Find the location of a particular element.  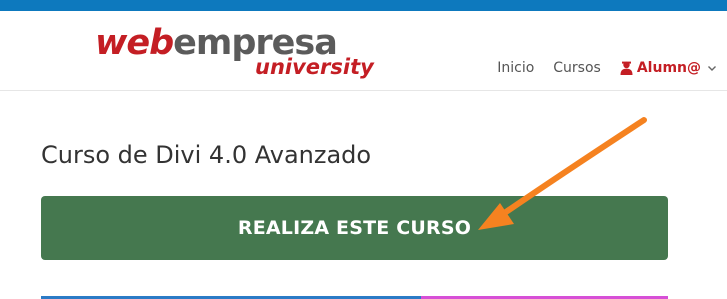

user-icon is located at coordinates (626, 68).